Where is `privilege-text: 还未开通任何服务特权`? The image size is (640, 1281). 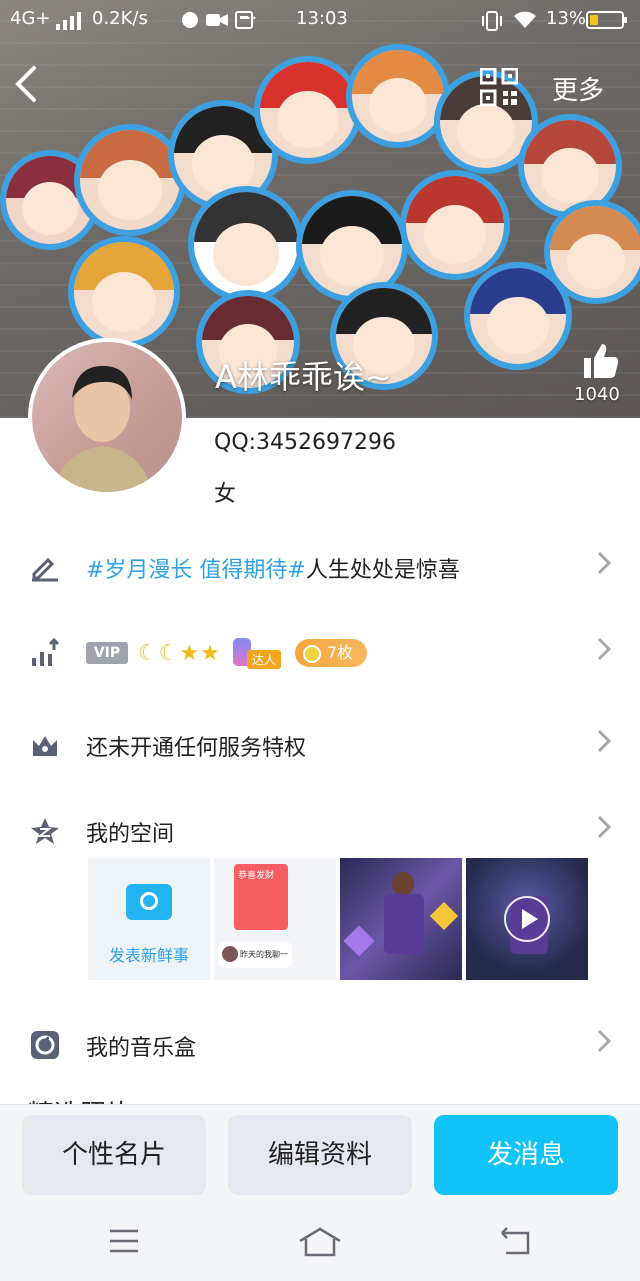
privilege-text: 还未开通任何服务特权 is located at coordinates (196, 748).